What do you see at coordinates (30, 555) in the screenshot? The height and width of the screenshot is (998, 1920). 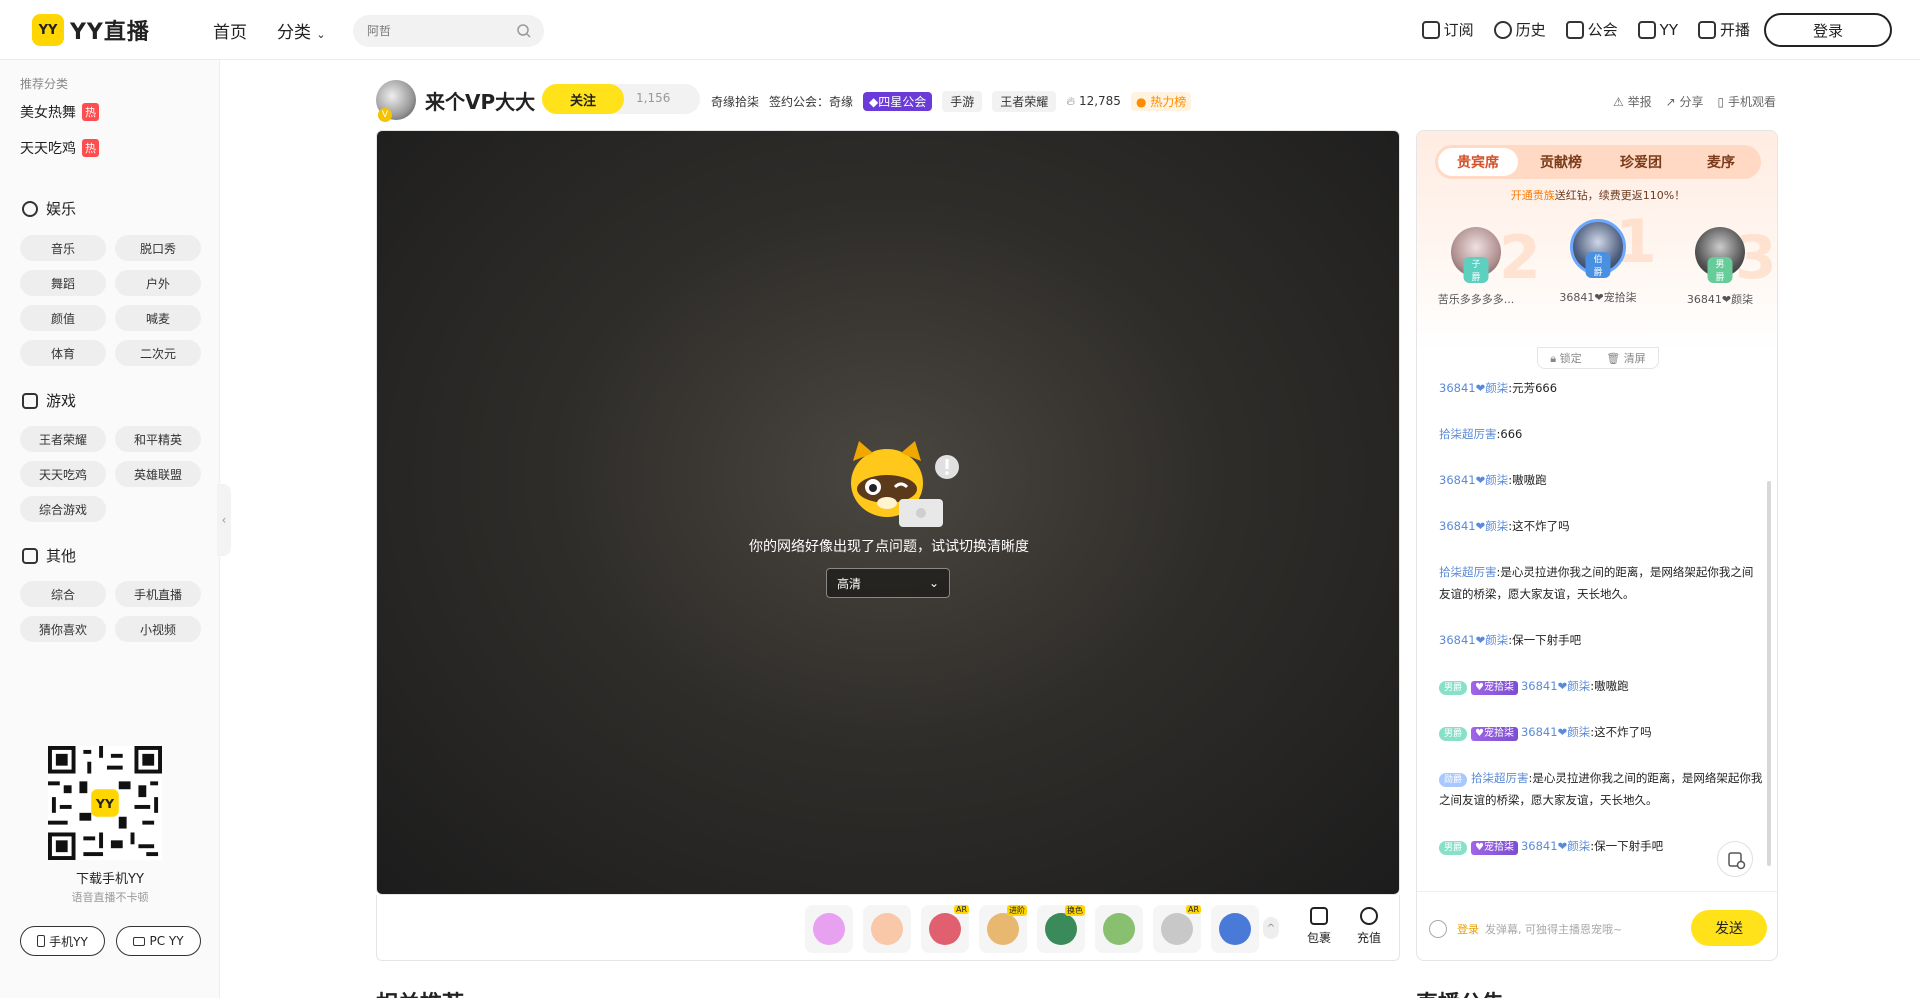 I see `other-icon` at bounding box center [30, 555].